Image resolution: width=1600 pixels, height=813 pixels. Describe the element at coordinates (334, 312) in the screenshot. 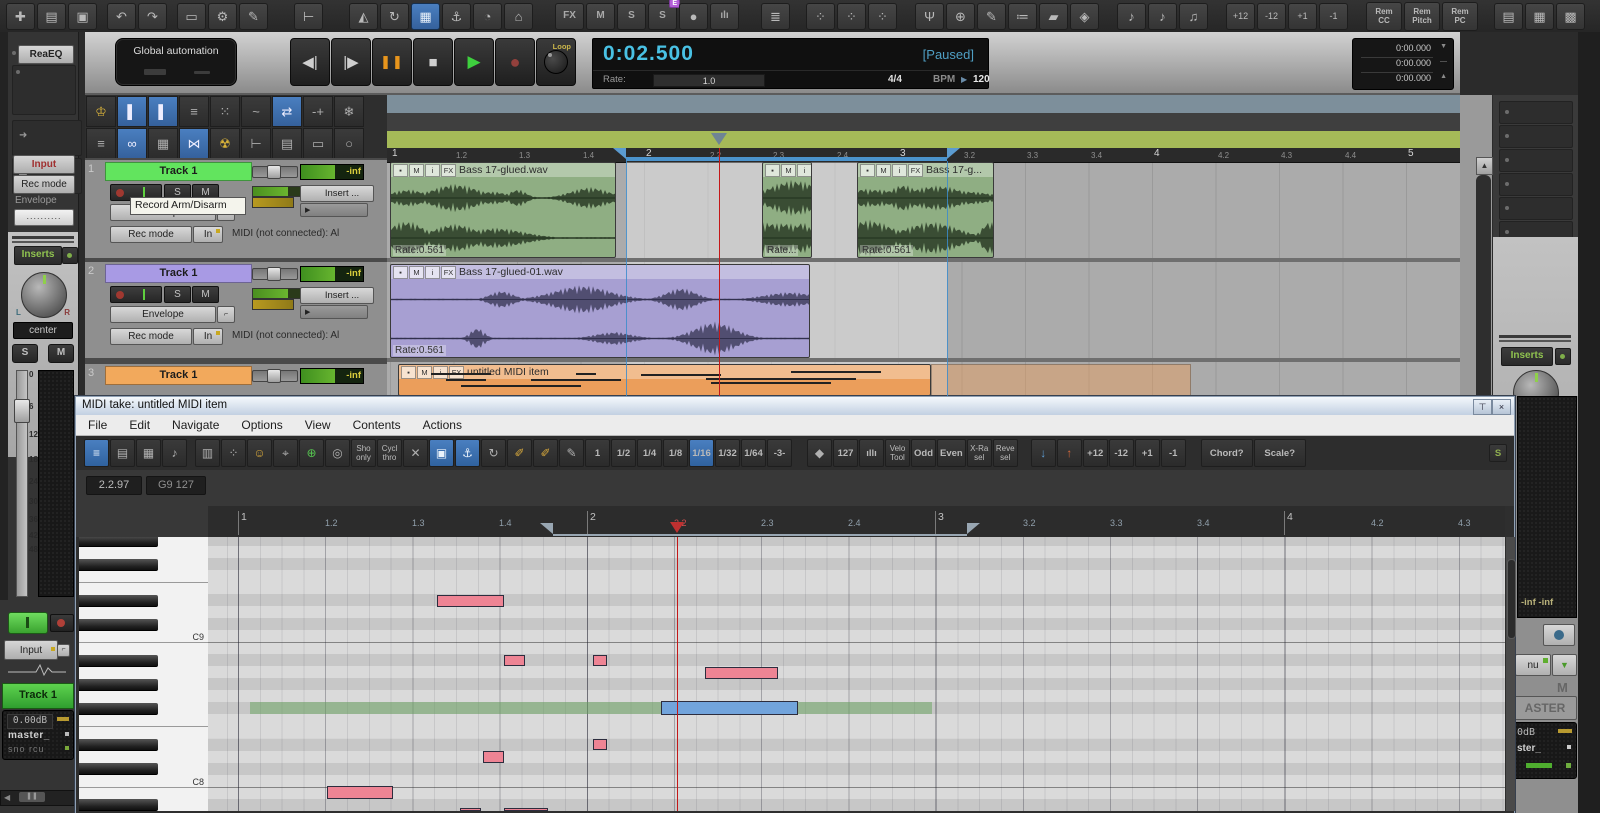

I see `insert-dropdown: ▶` at that location.